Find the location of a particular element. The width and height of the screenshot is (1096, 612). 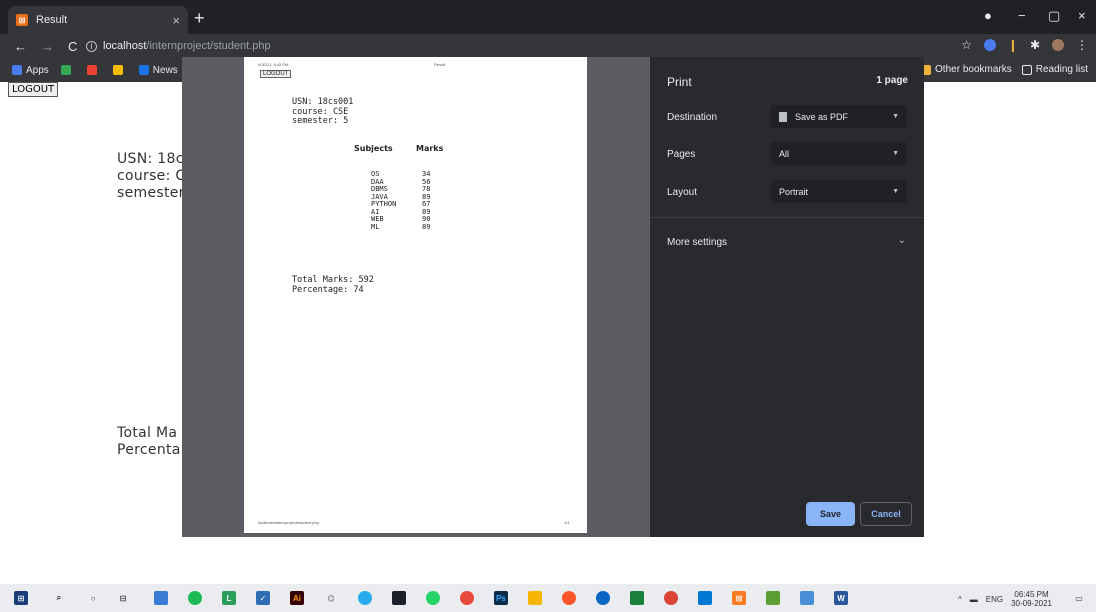

tab-title: Result is located at coordinates (52, 20).